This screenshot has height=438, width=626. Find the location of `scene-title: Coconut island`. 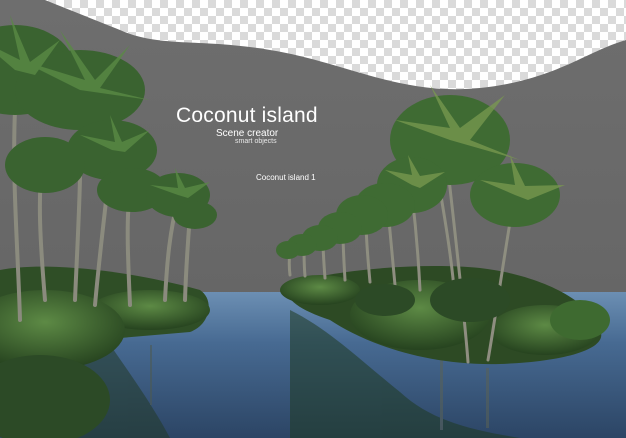

scene-title: Coconut island is located at coordinates (247, 115).